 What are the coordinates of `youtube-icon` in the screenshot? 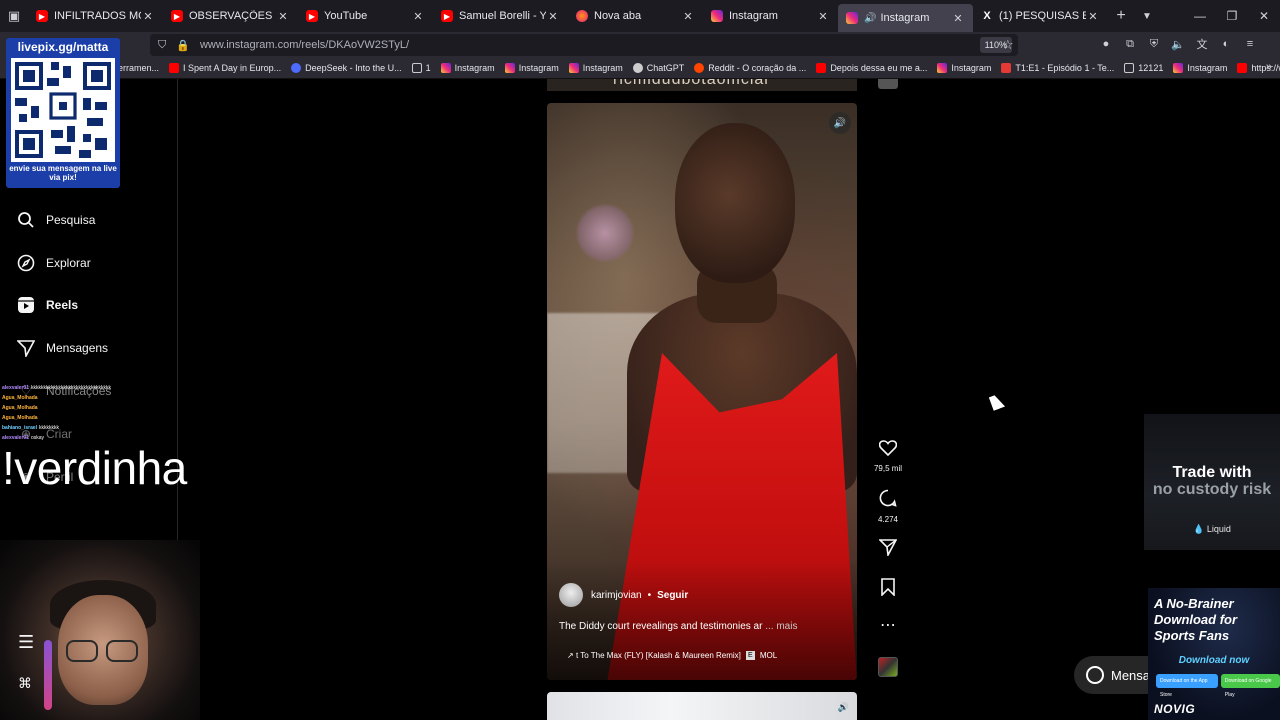 It's located at (1242, 68).